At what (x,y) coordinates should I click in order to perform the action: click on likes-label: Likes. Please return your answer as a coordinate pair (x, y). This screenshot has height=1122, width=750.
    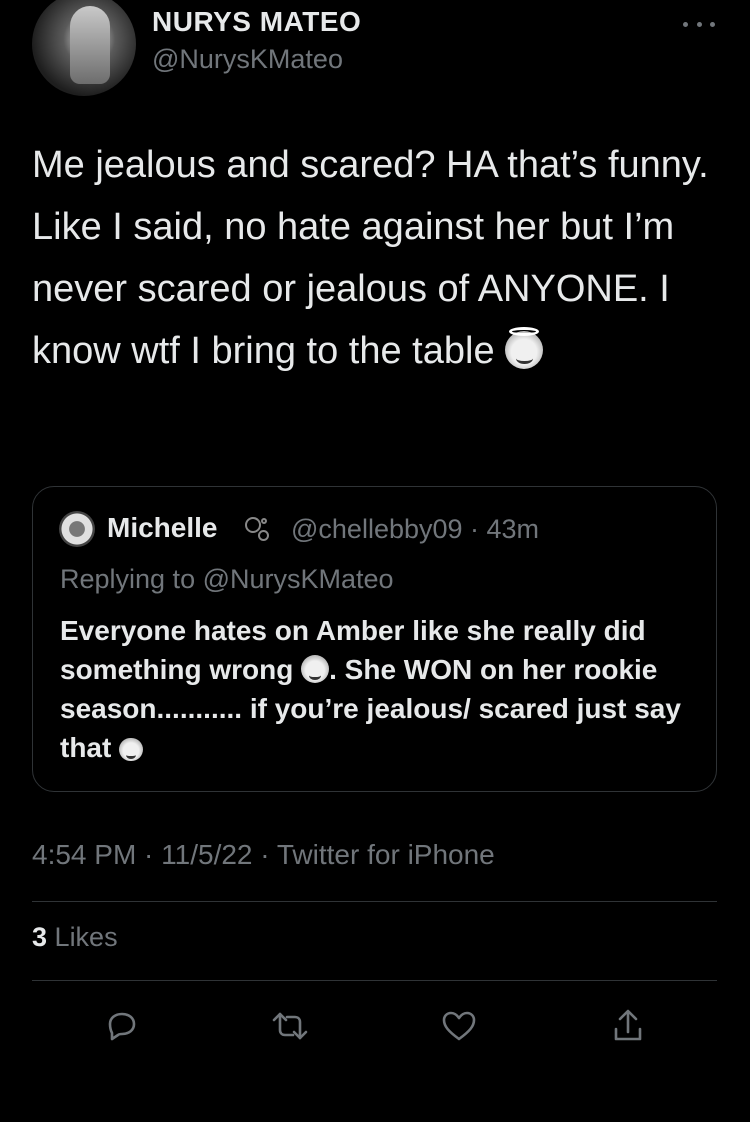
    Looking at the image, I should click on (86, 937).